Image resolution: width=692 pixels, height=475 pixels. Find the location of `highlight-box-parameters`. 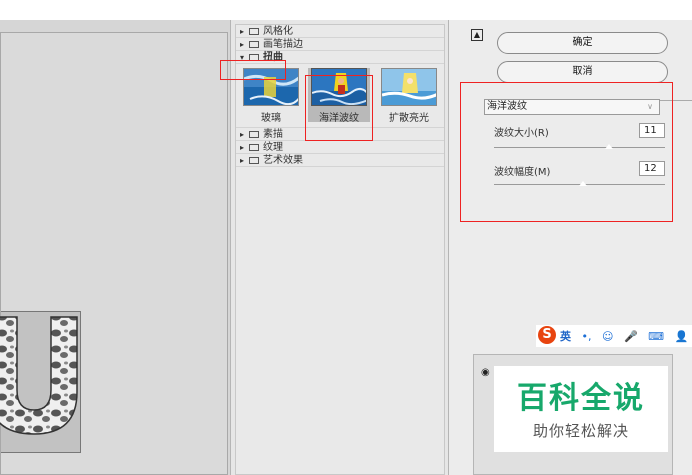

highlight-box-parameters is located at coordinates (566, 152).